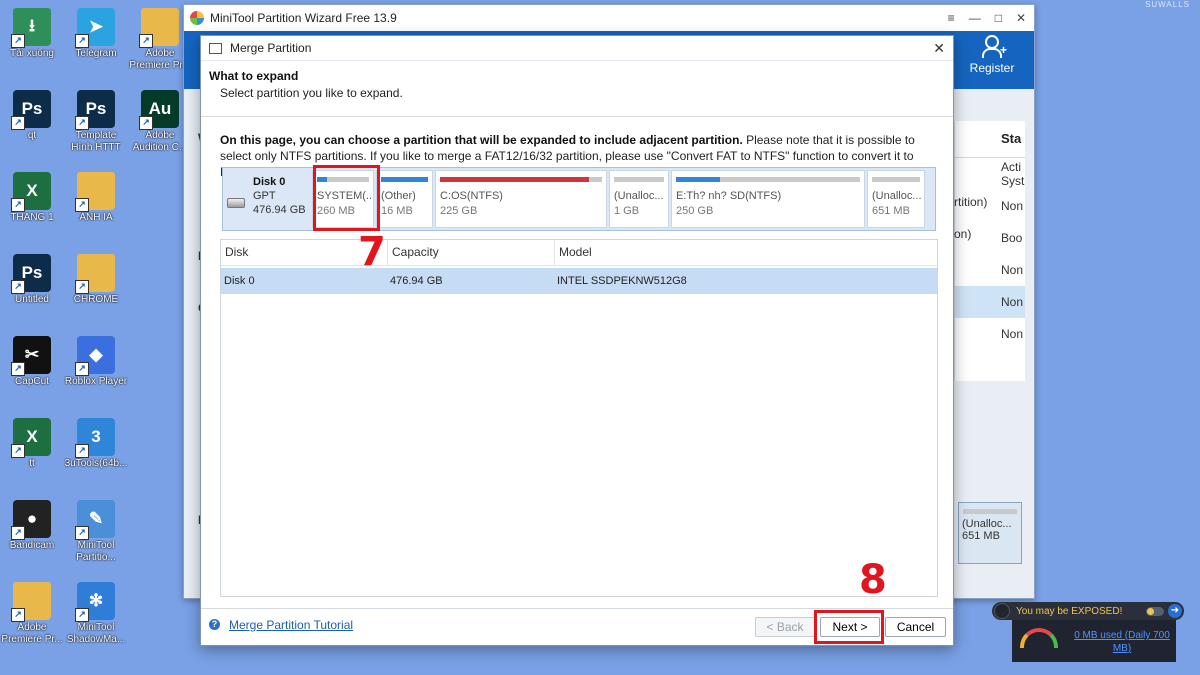  I want to click on desktop-icon-label: CHROME, so click(96, 299).